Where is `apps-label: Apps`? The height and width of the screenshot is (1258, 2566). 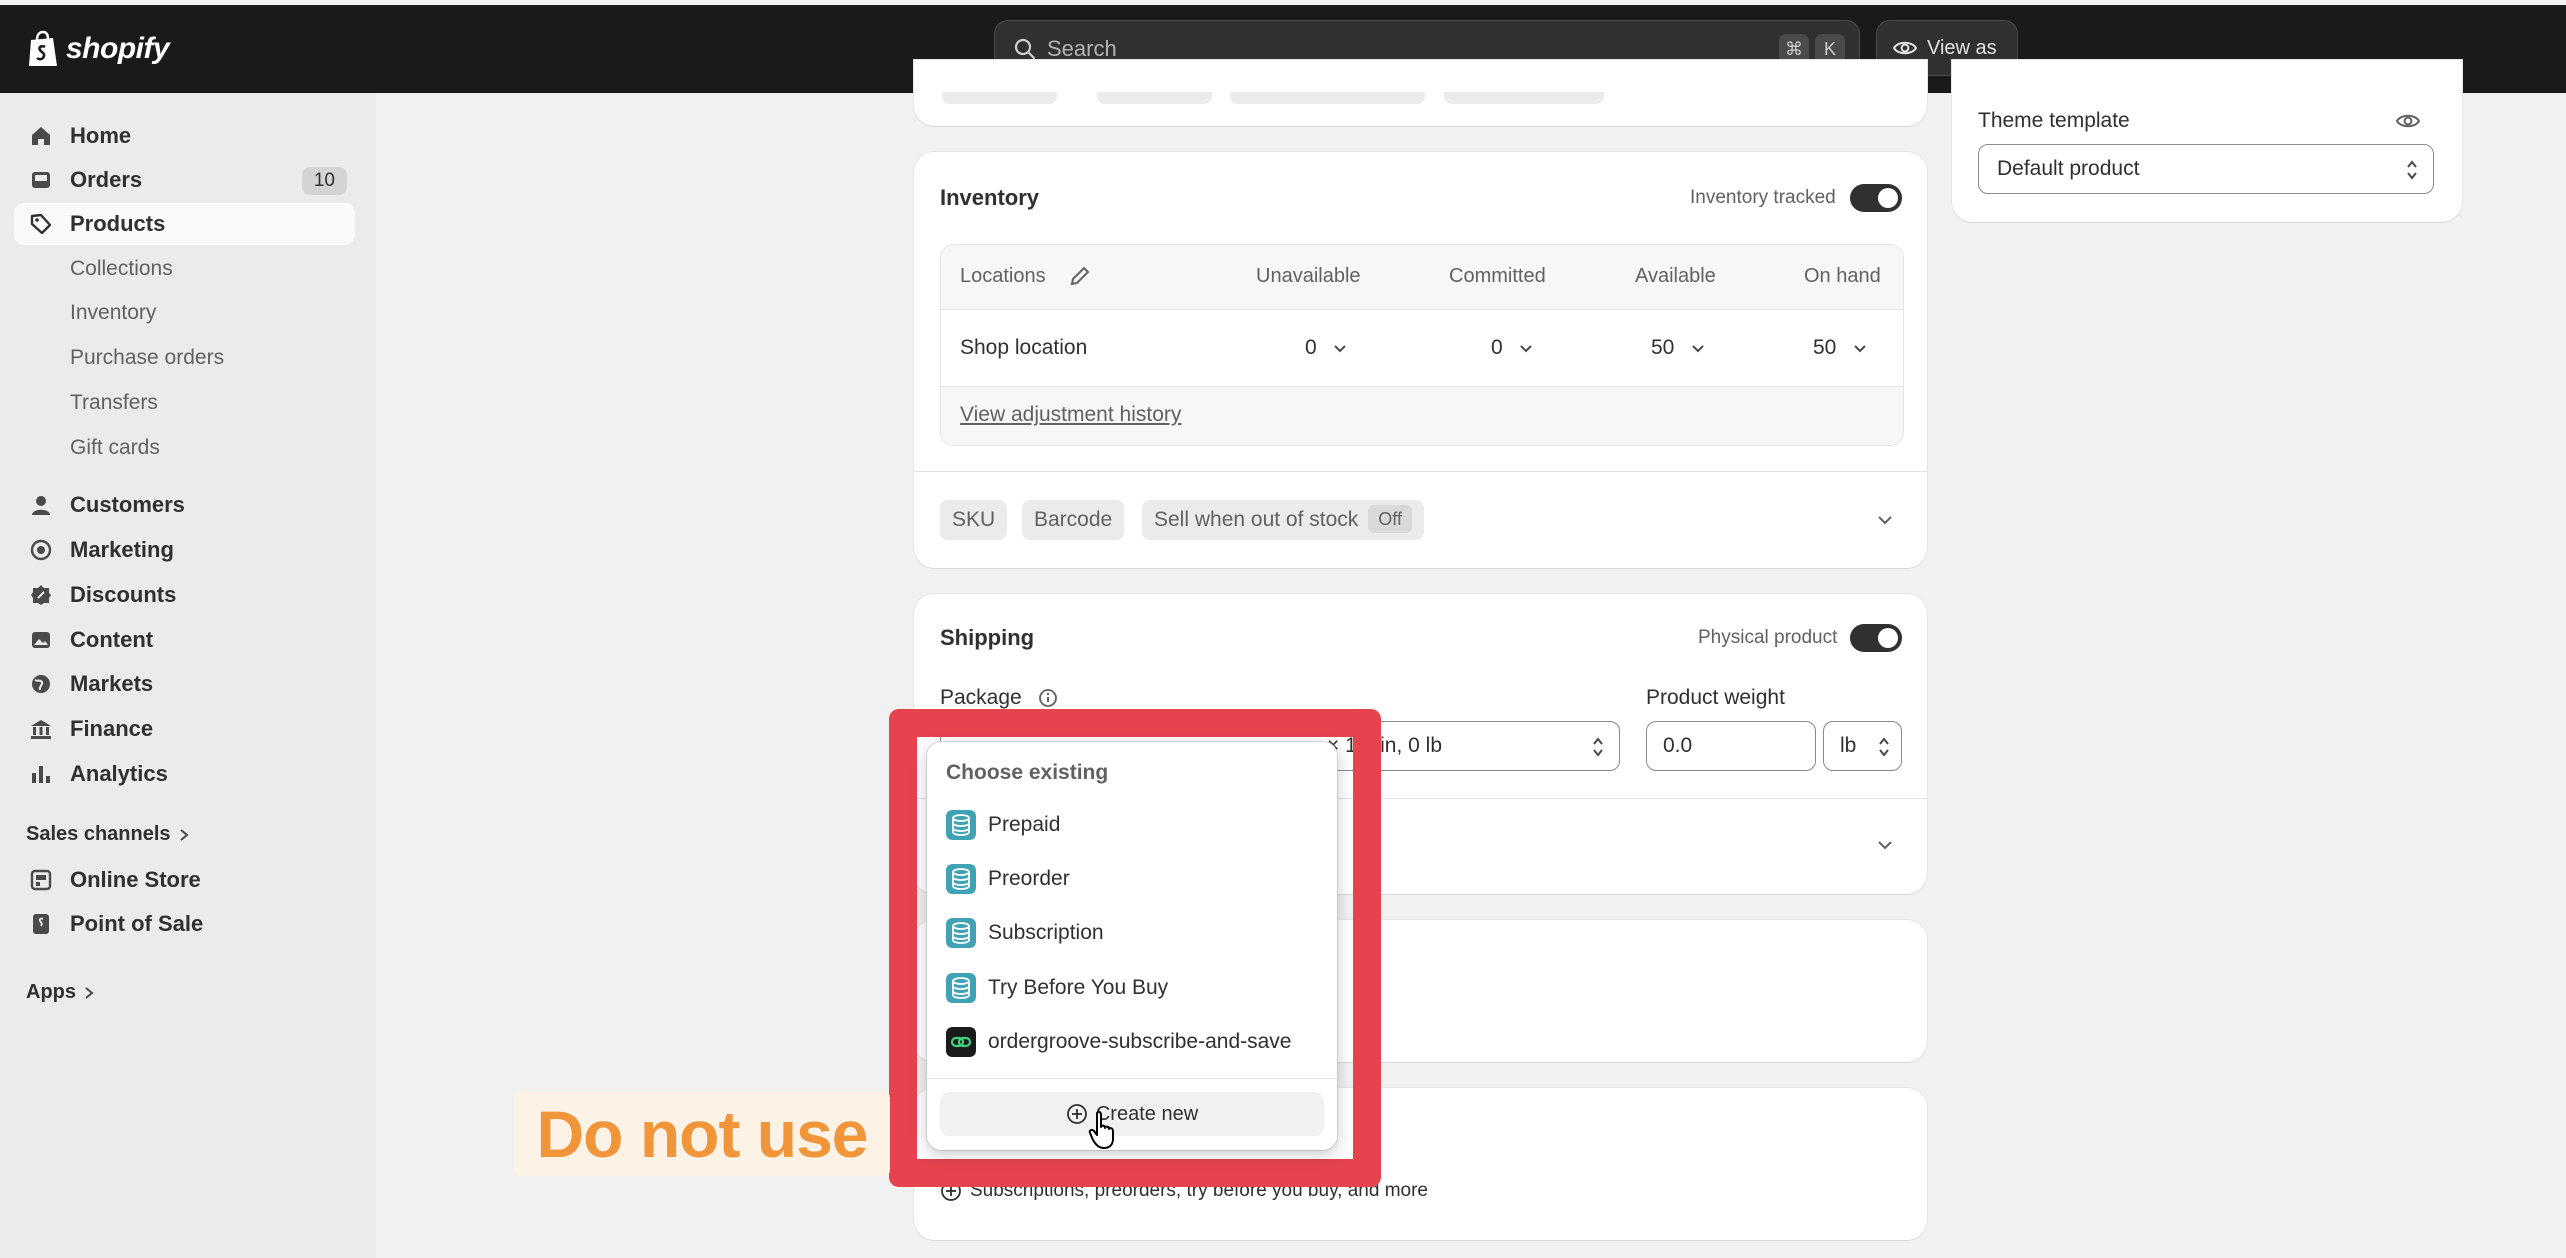 apps-label: Apps is located at coordinates (51, 992).